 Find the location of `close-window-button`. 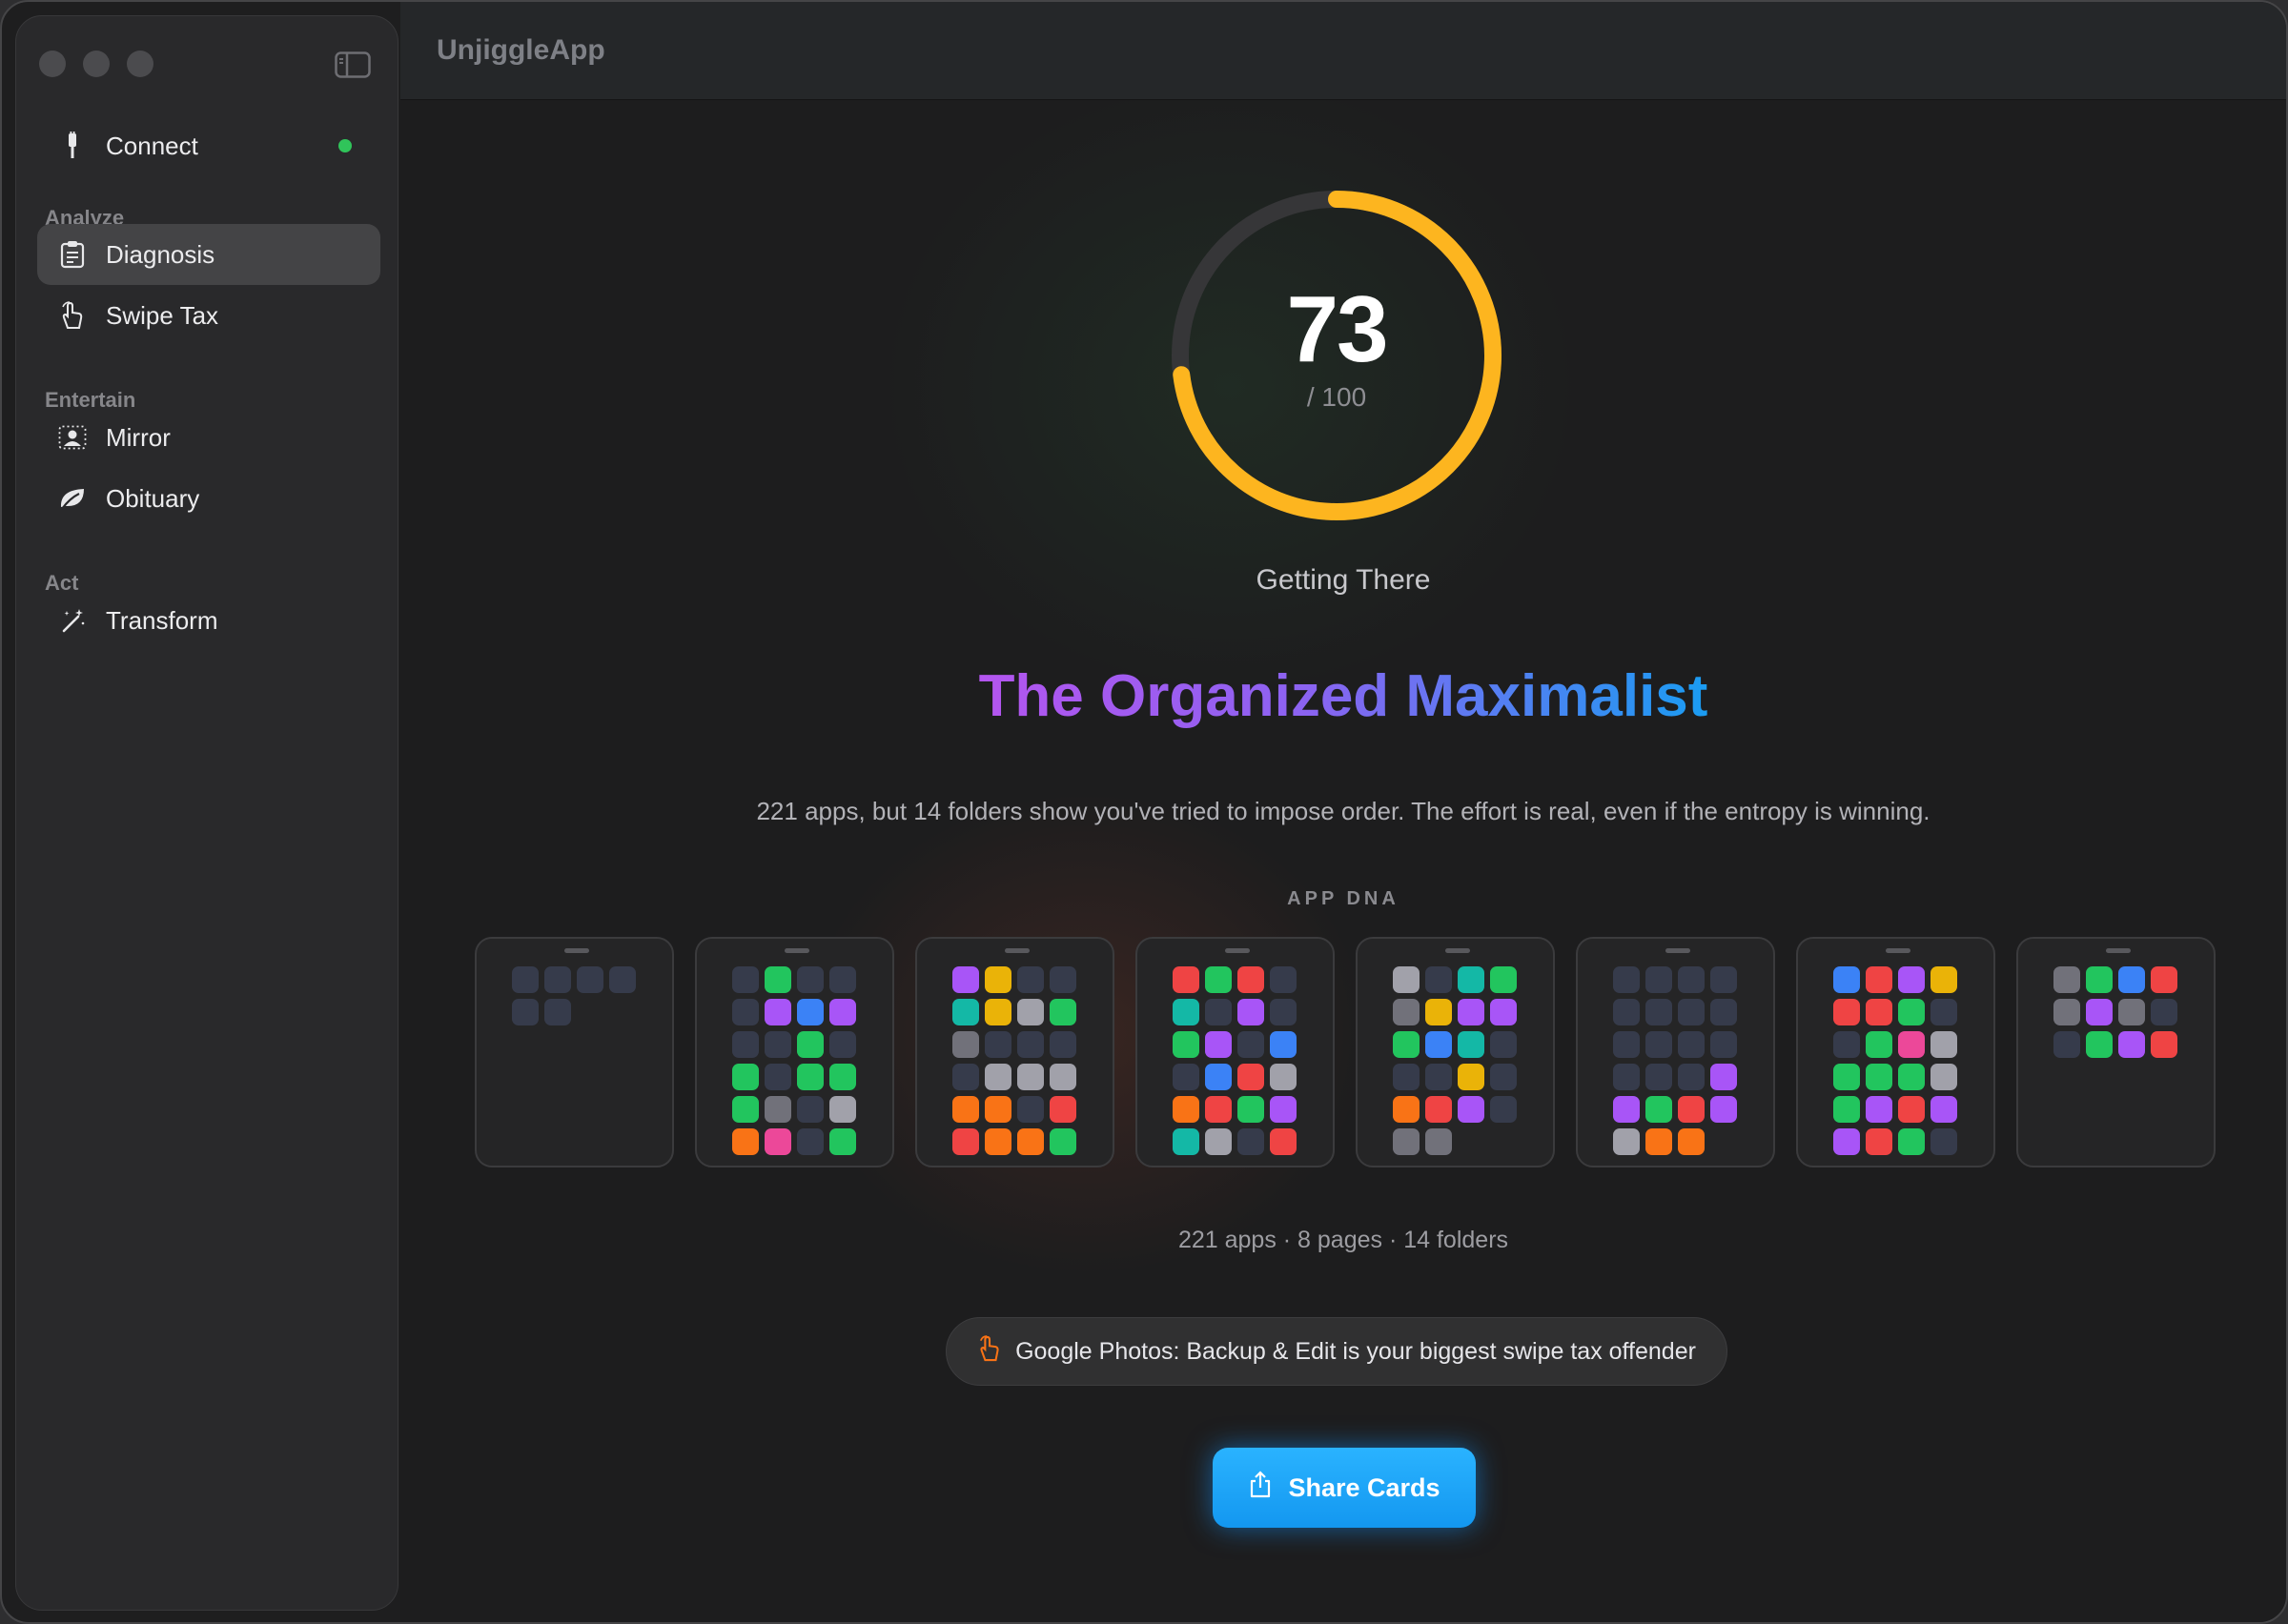

close-window-button is located at coordinates (53, 64).